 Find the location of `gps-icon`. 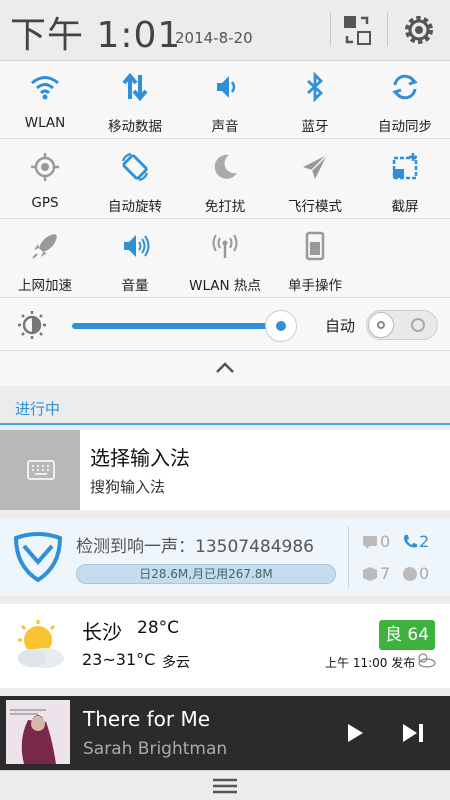

gps-icon is located at coordinates (45, 167).